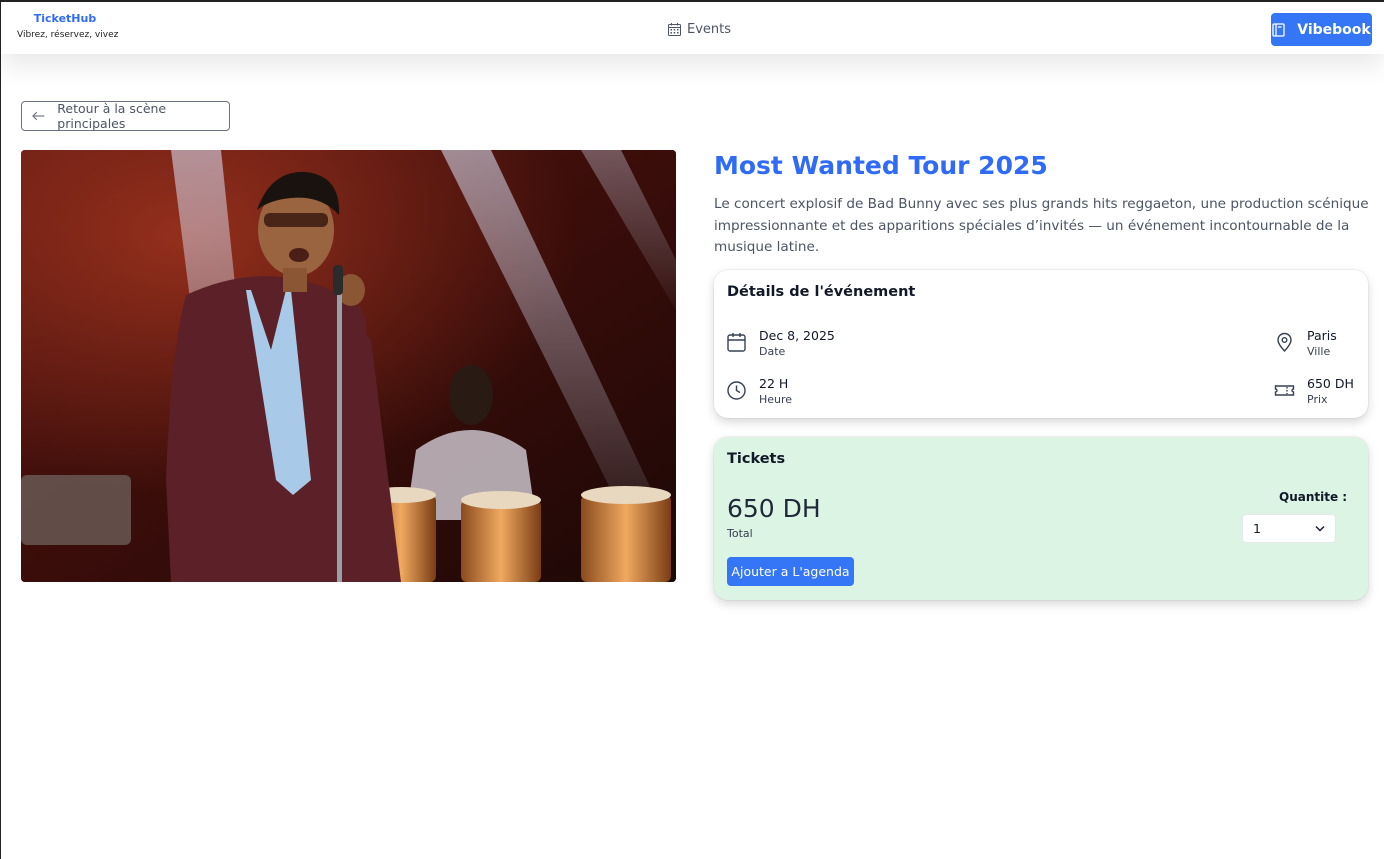 The image size is (1384, 859). Describe the element at coordinates (881, 165) in the screenshot. I see `event-title: Most Wanted Tour 2025` at that location.